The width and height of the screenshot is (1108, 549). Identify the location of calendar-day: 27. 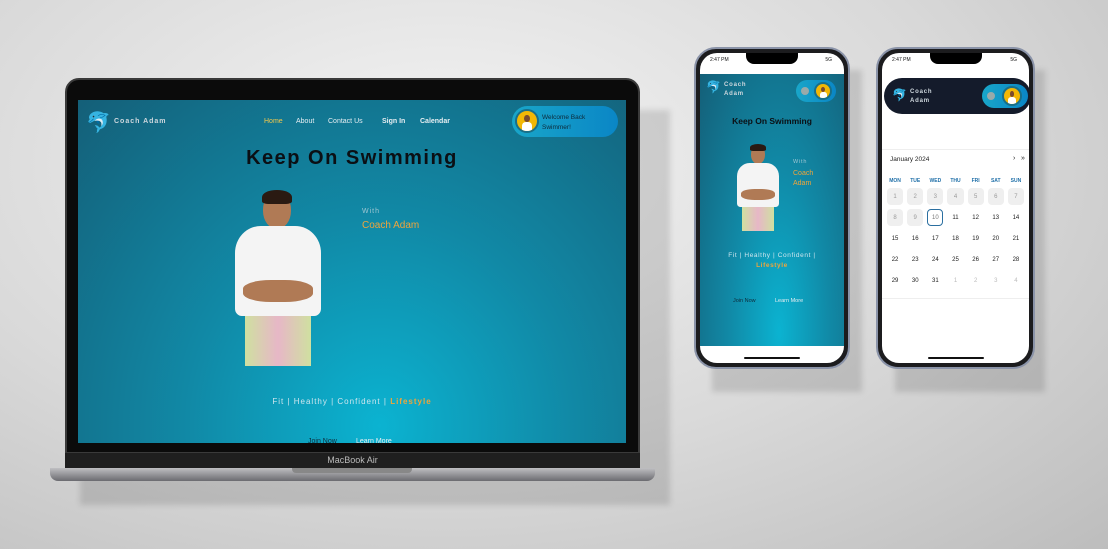
(996, 259).